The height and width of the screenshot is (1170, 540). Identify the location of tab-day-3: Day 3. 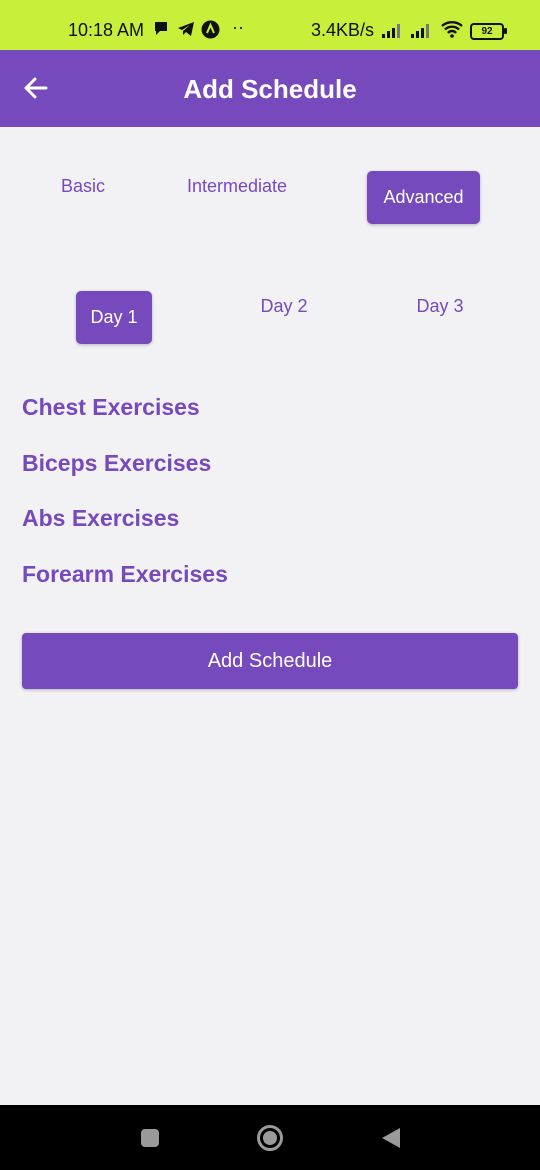
(440, 306).